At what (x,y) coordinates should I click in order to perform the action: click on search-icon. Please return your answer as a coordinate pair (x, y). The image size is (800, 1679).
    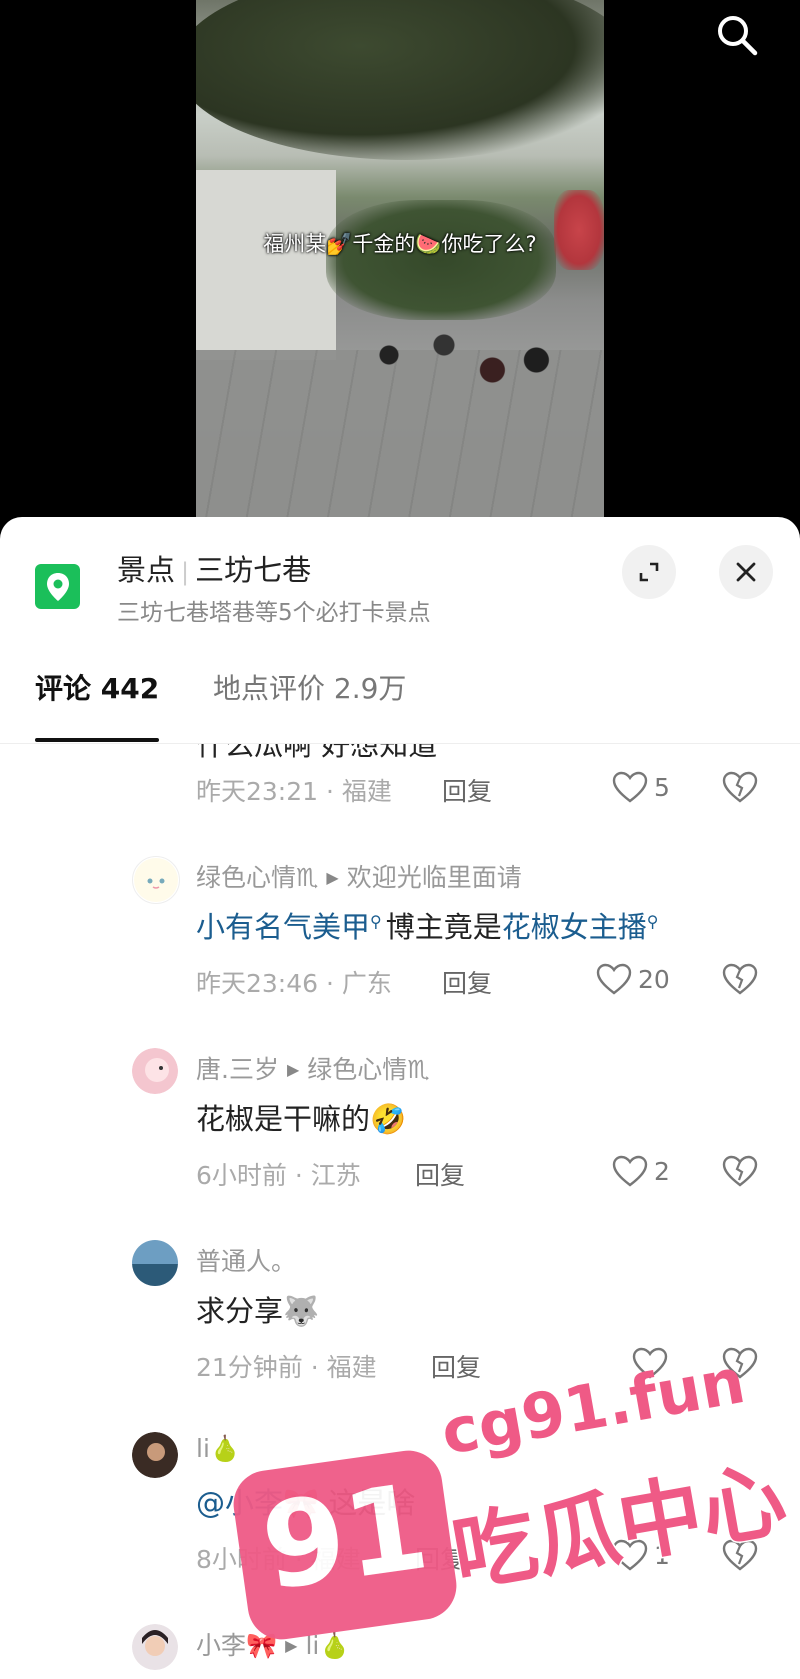
    Looking at the image, I should click on (738, 36).